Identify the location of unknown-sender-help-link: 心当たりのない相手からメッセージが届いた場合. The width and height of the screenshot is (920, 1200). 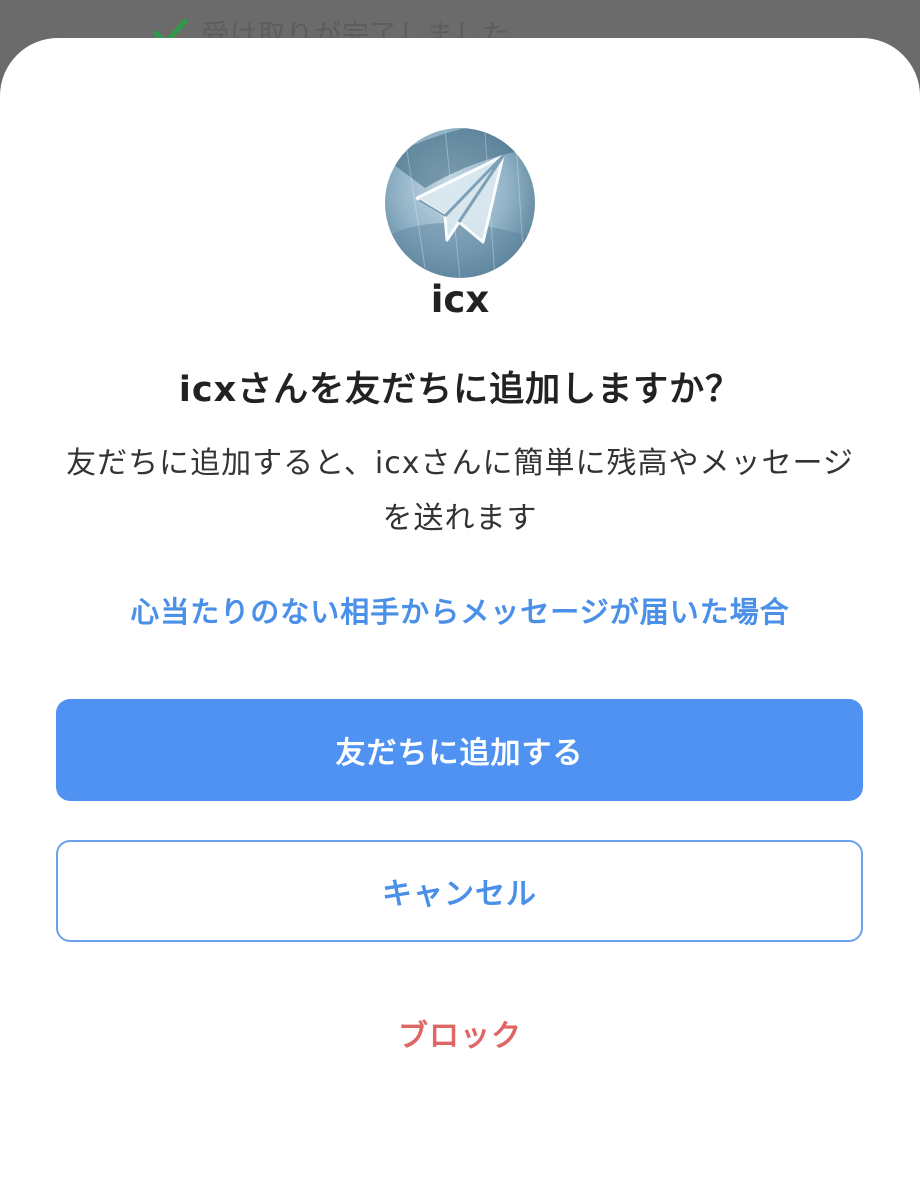
(460, 610).